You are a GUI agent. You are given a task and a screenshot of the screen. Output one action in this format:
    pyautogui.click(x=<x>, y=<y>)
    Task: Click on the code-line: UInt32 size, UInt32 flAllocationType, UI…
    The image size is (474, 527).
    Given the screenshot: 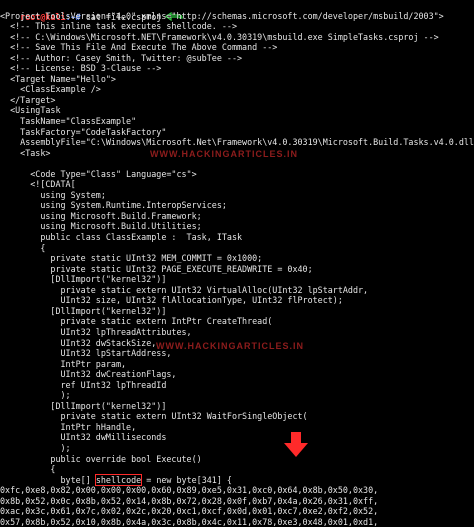 What is the action you would take?
    pyautogui.click(x=171, y=300)
    